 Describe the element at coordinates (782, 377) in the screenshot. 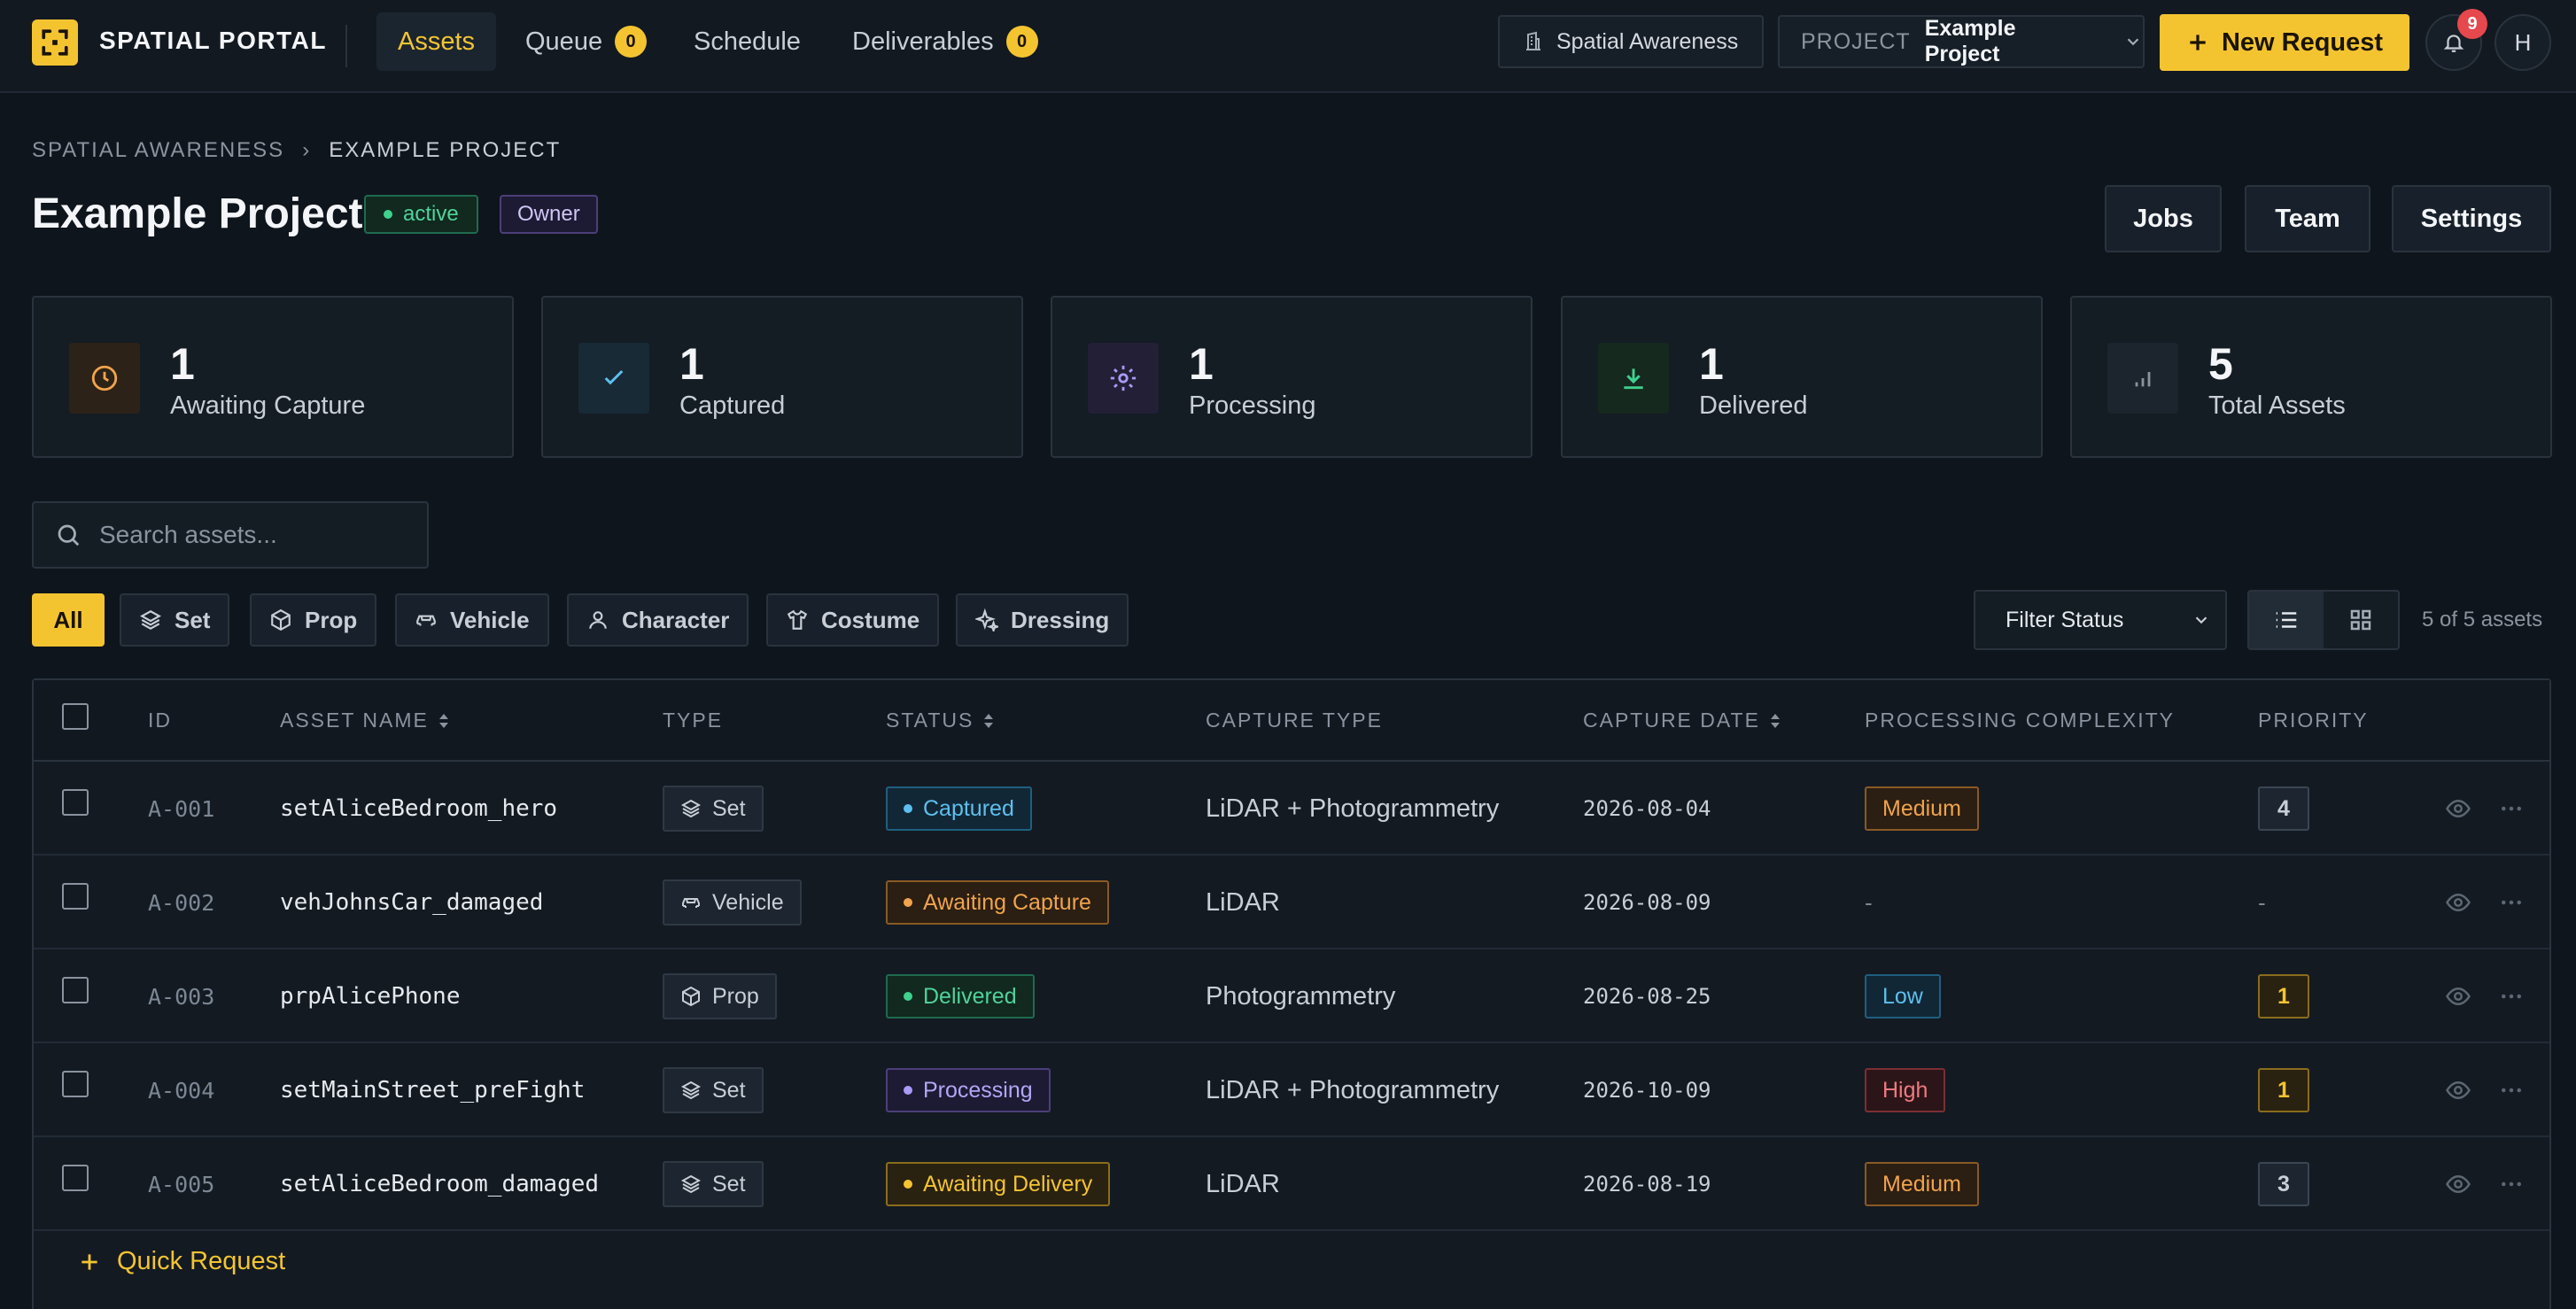

I see `stat-card-captured: 1 Captured` at that location.